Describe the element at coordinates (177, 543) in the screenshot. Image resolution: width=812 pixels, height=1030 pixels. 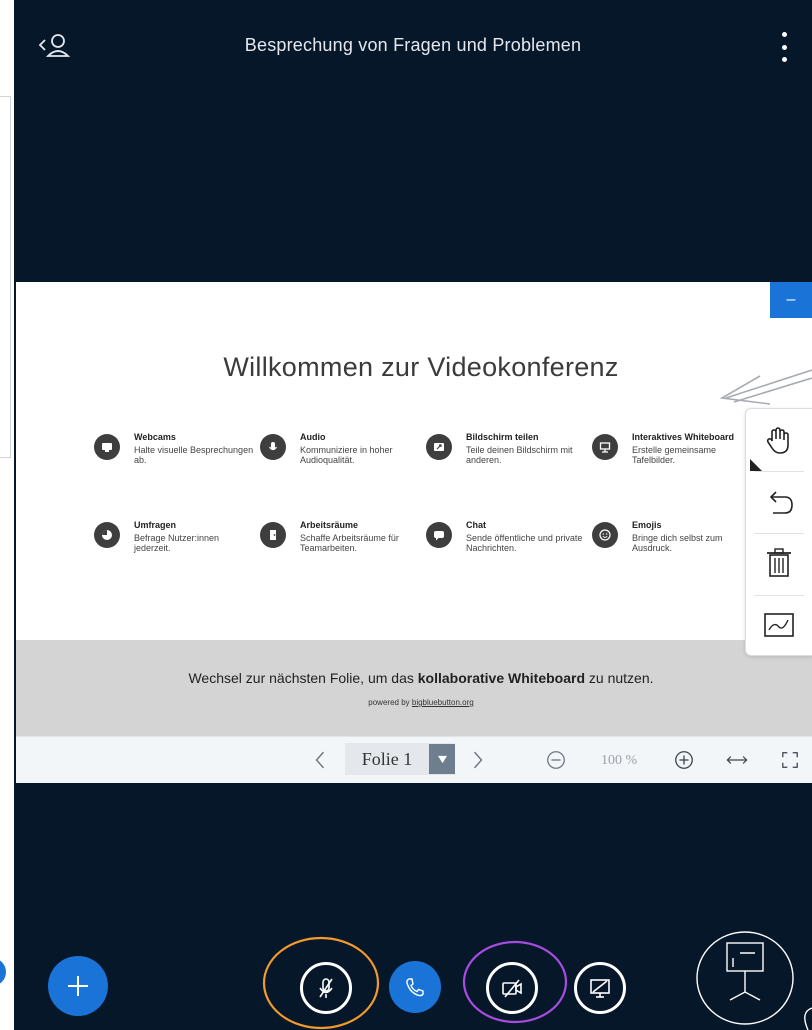
I see `feature-description: Befrage Nutzer:innen jederzeit.` at that location.